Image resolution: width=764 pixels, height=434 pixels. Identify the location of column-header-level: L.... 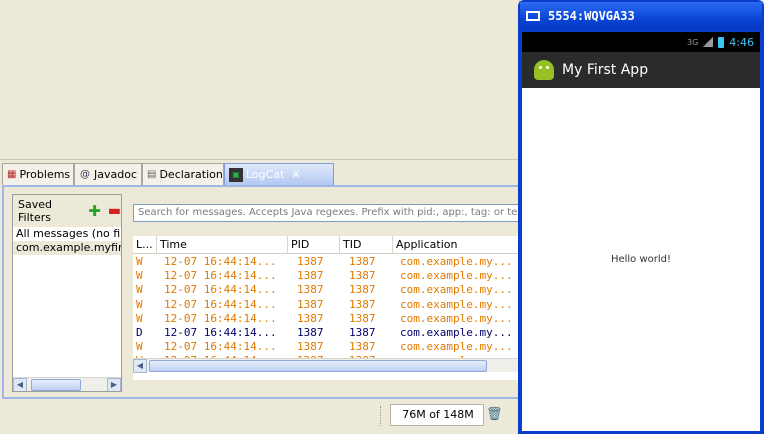
(145, 245).